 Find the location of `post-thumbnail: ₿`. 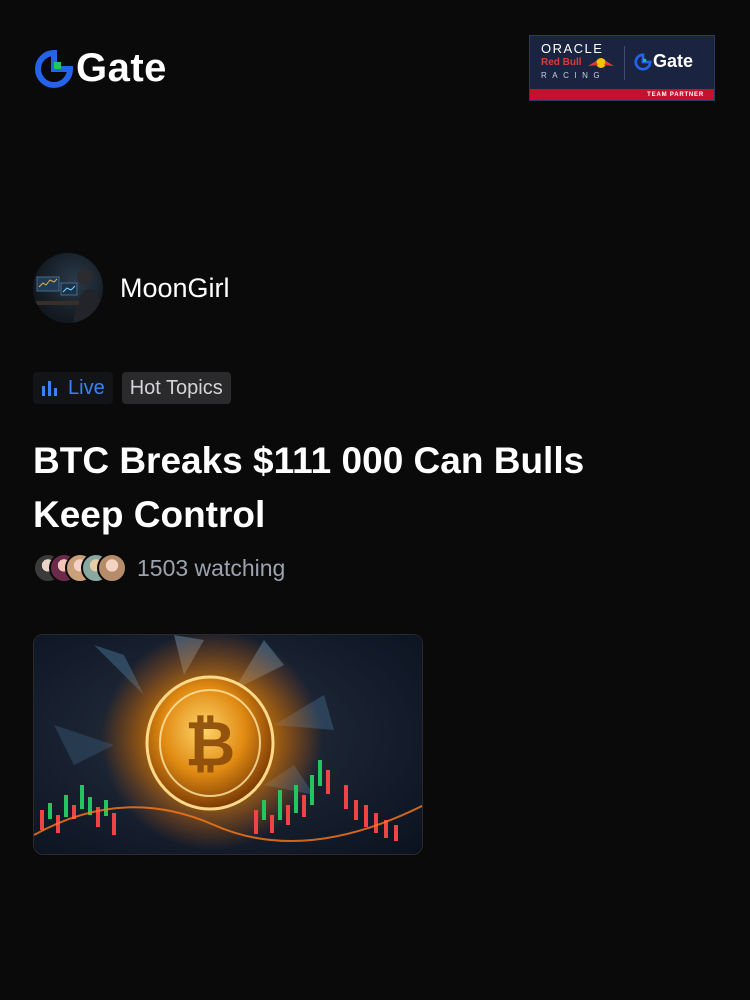

post-thumbnail: ₿ is located at coordinates (228, 744).